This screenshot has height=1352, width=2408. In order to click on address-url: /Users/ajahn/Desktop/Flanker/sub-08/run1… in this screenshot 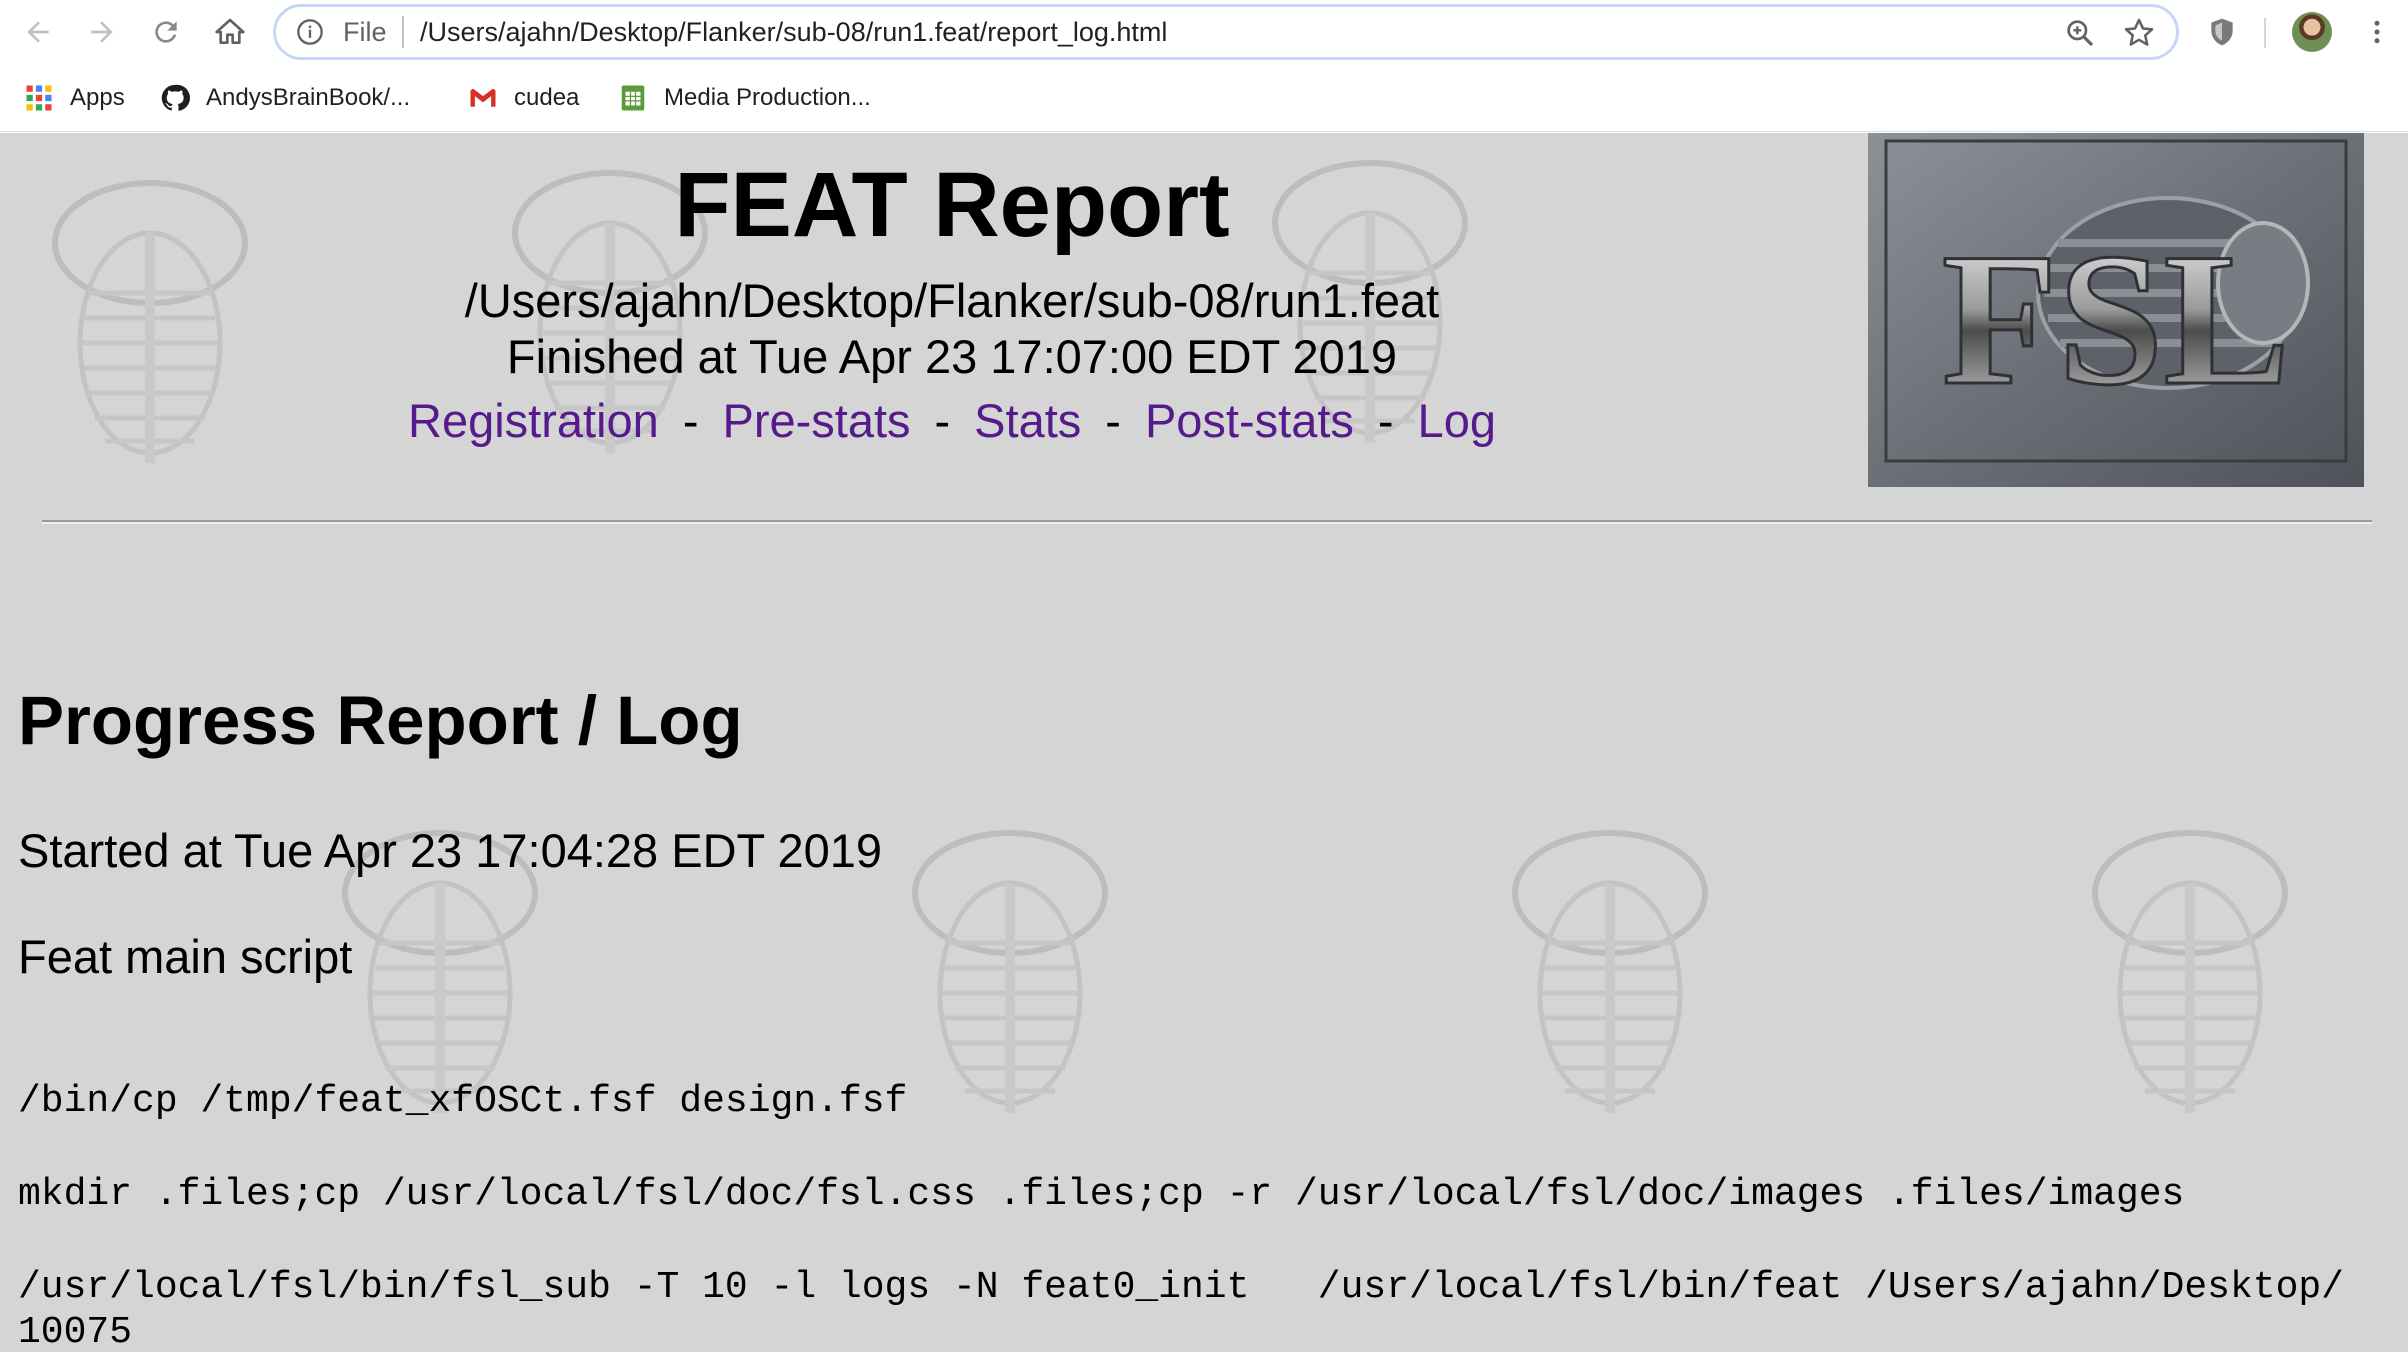, I will do `click(793, 32)`.